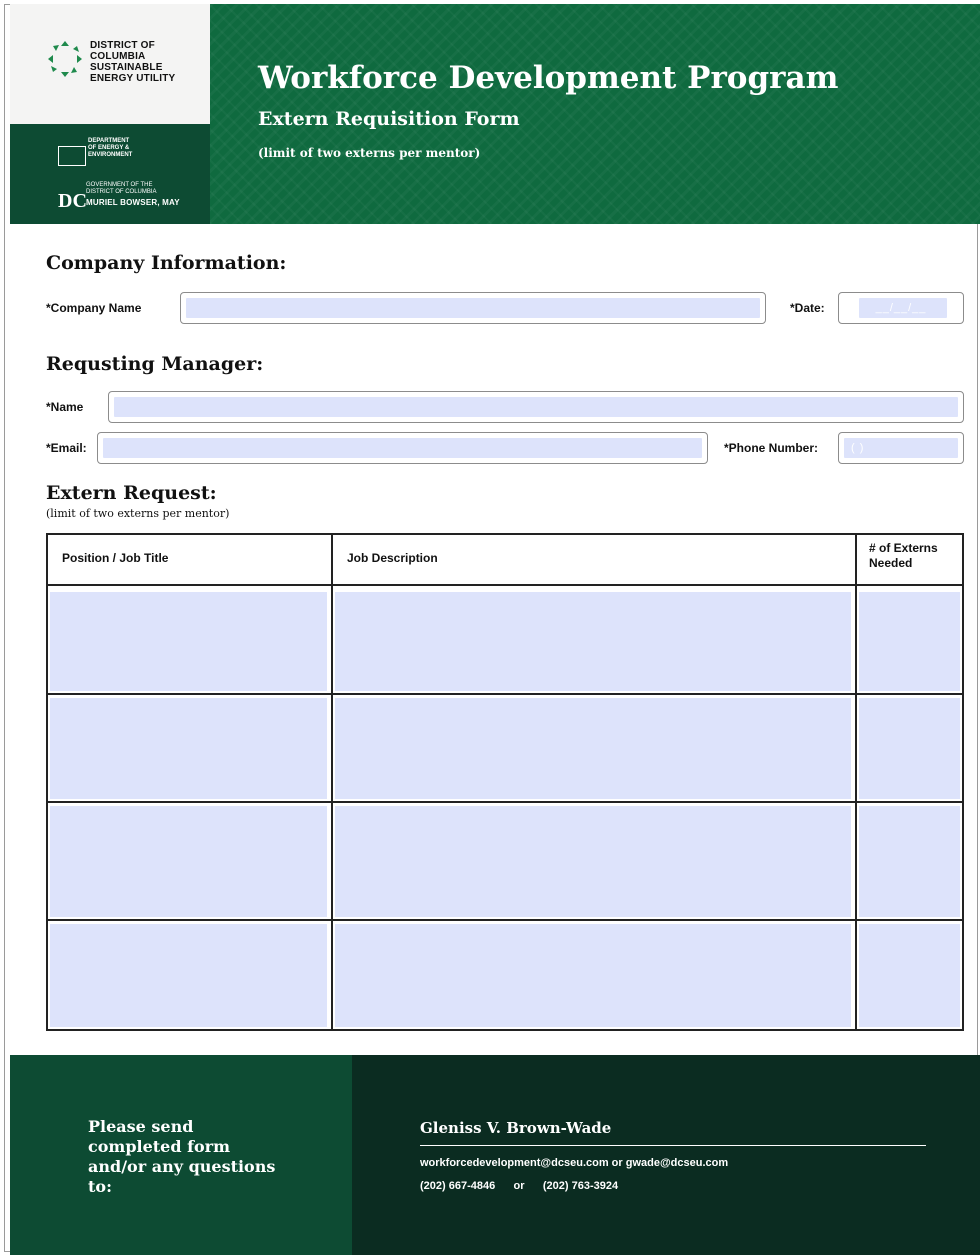 The width and height of the screenshot is (980, 1255). I want to click on manager-section-title: Requsting Manager:, so click(155, 364).